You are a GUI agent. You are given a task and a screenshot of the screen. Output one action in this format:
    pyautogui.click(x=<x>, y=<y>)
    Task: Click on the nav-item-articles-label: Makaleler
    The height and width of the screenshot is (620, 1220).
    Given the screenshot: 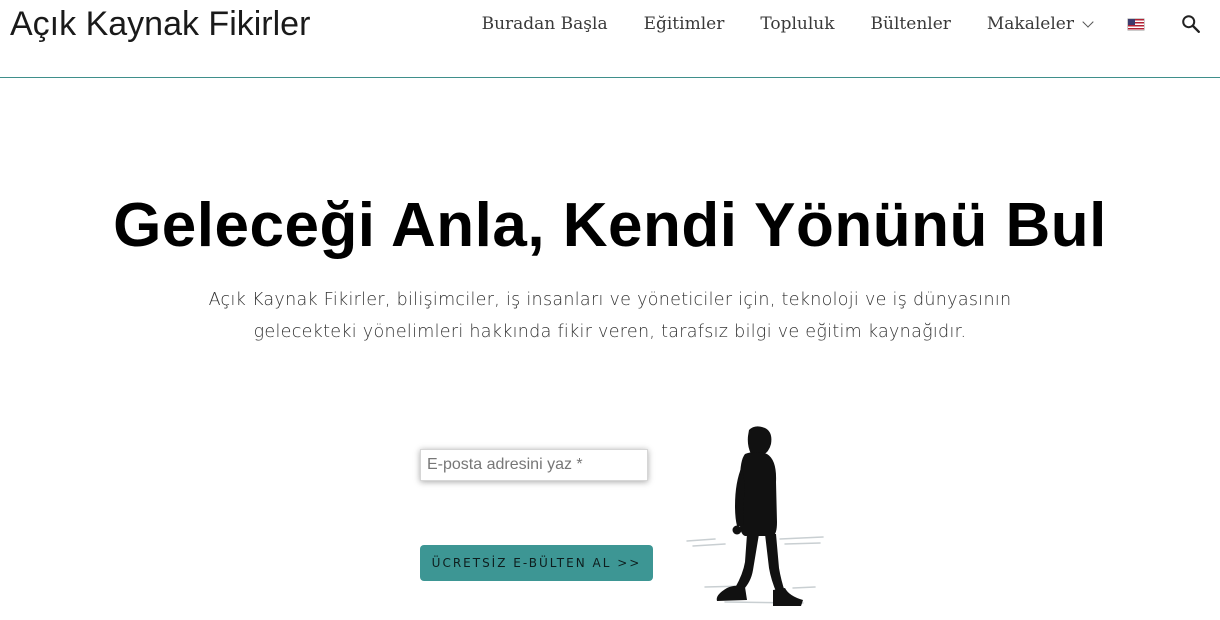 What is the action you would take?
    pyautogui.click(x=1030, y=24)
    